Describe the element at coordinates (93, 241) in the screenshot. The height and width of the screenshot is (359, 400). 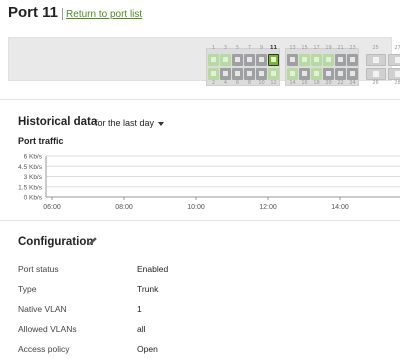
I see `edit-pencil-icon` at that location.